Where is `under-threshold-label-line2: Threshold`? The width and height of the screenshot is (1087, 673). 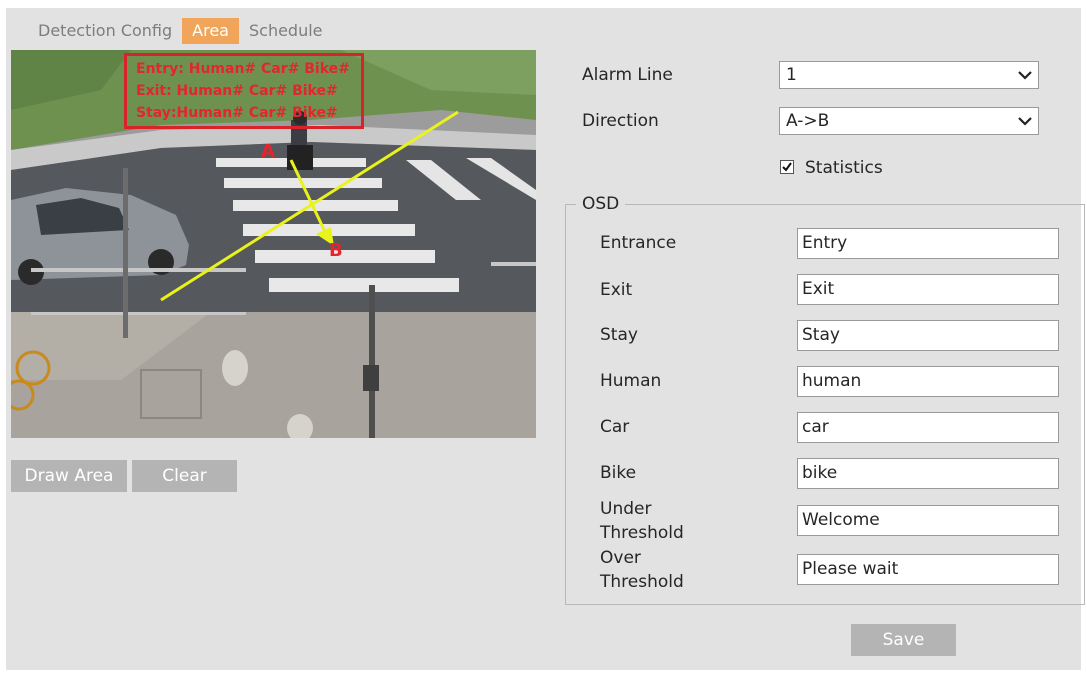
under-threshold-label-line2: Threshold is located at coordinates (642, 533).